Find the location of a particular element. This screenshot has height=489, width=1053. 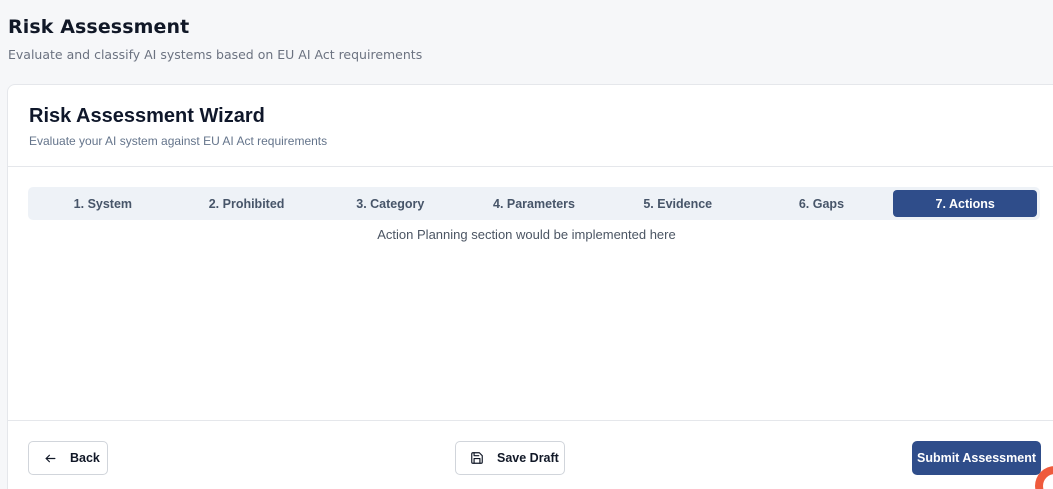

save-icon is located at coordinates (477, 458).